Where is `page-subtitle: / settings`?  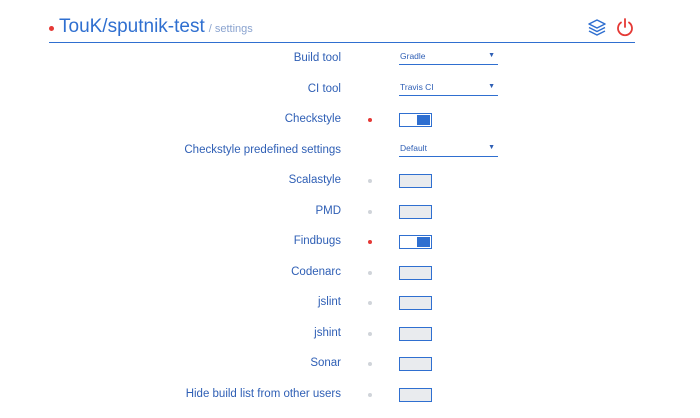
page-subtitle: / settings is located at coordinates (230, 29).